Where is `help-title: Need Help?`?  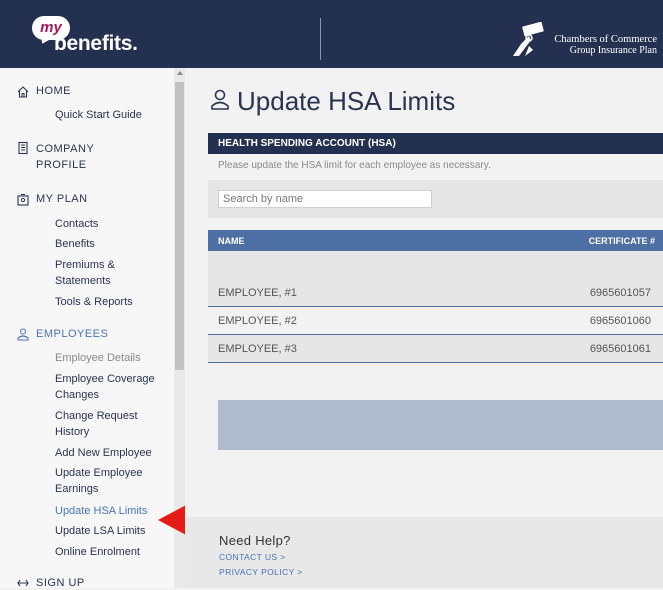 help-title: Need Help? is located at coordinates (255, 540).